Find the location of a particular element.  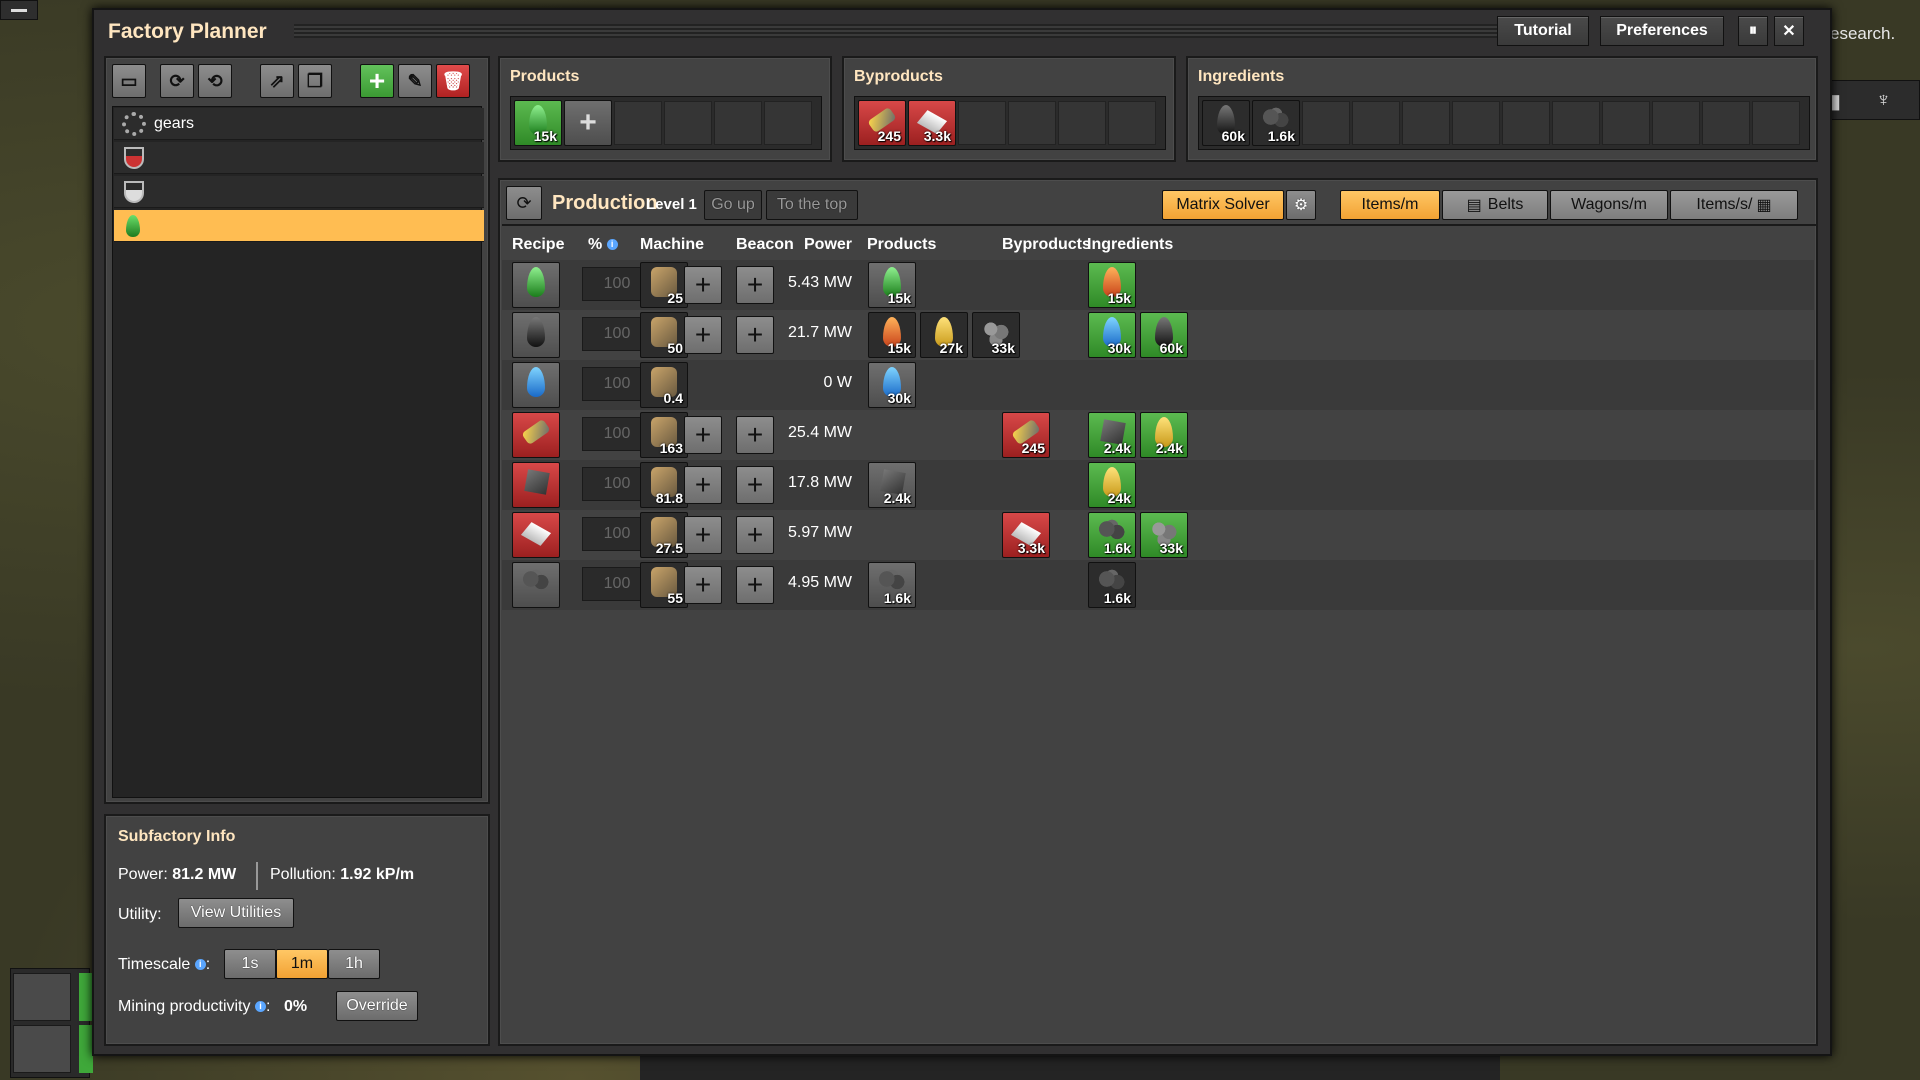

matrix-solver-button: Matrix Solver is located at coordinates (1223, 205).